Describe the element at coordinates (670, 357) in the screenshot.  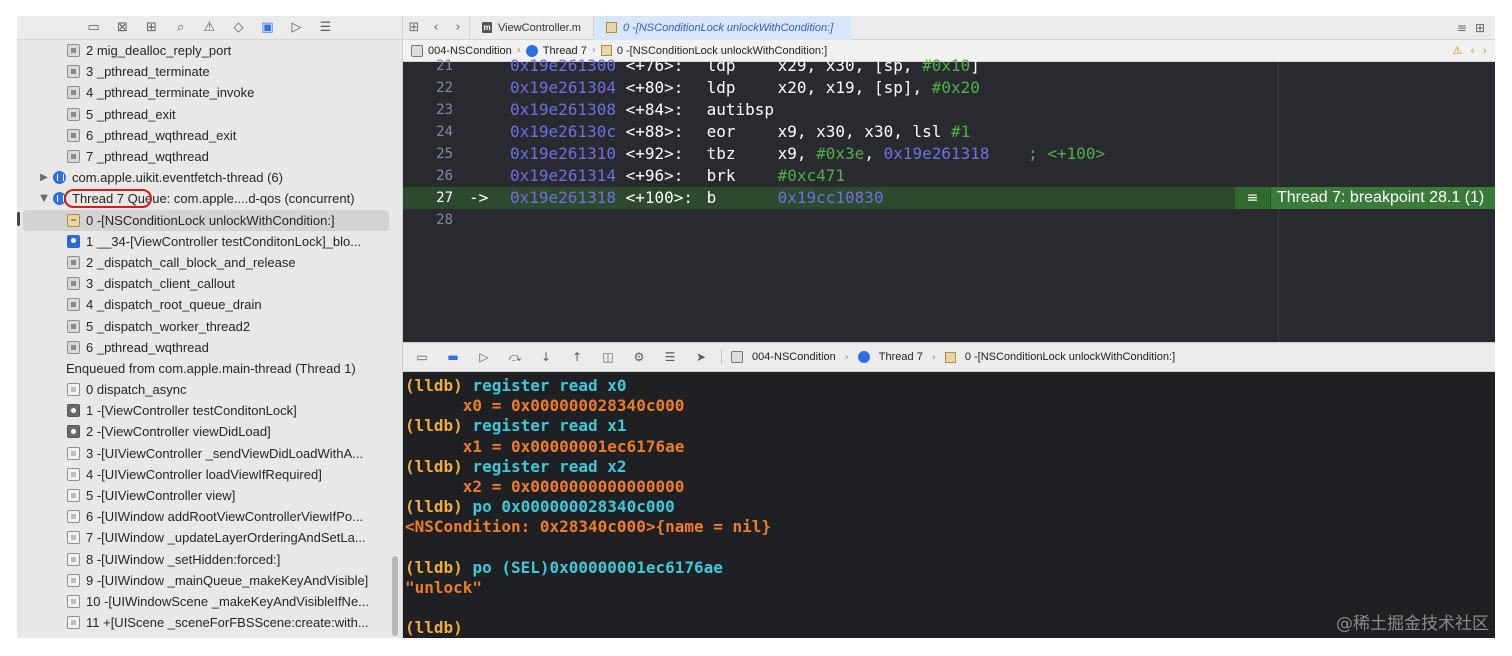
I see `environment-overrides-icon: ☰` at that location.